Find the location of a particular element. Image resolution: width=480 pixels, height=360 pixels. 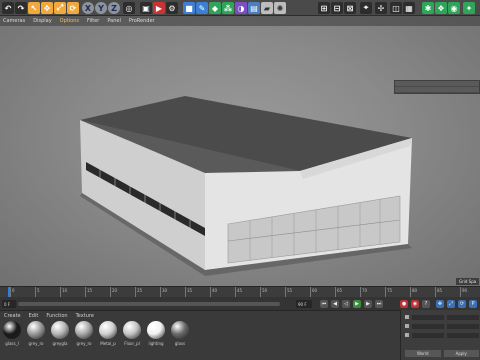

material-label: glass_l is located at coordinates (12, 343).